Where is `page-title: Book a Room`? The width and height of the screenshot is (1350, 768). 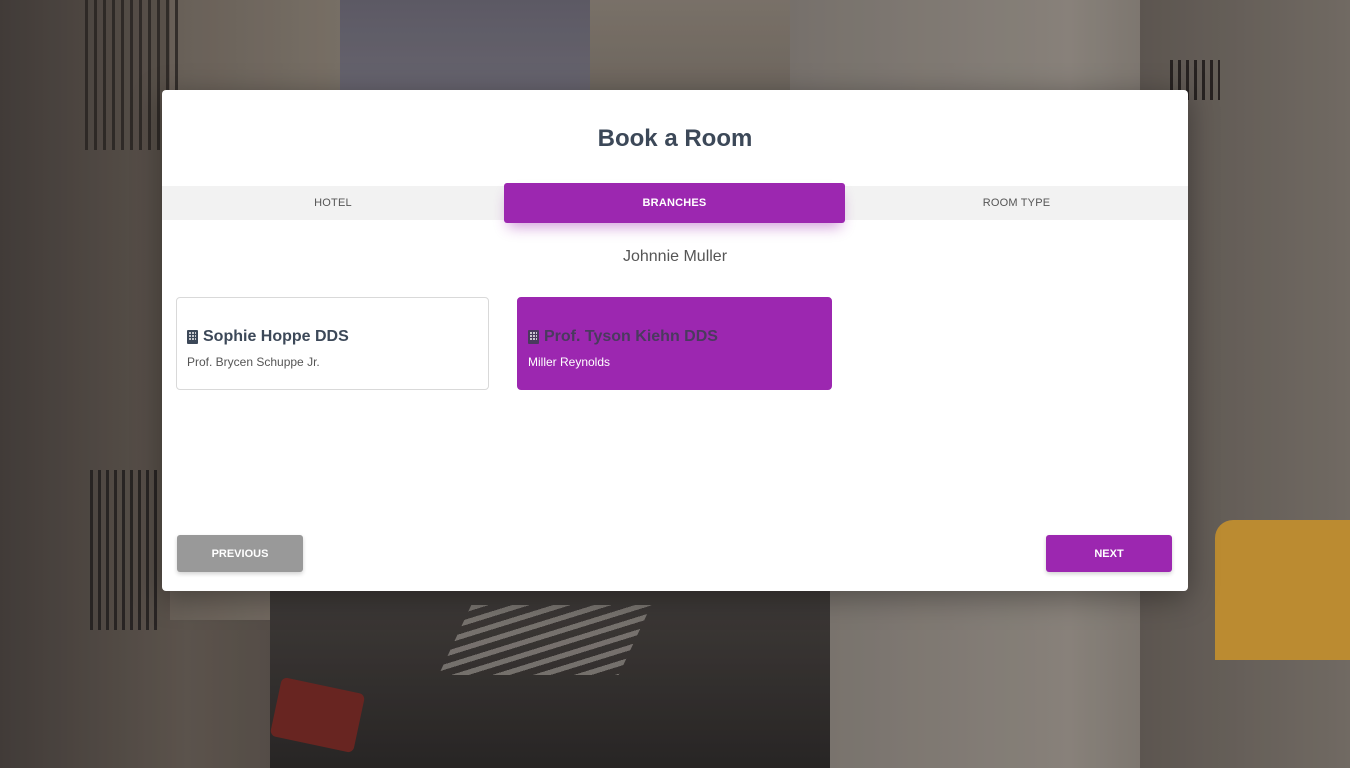
page-title: Book a Room is located at coordinates (675, 138).